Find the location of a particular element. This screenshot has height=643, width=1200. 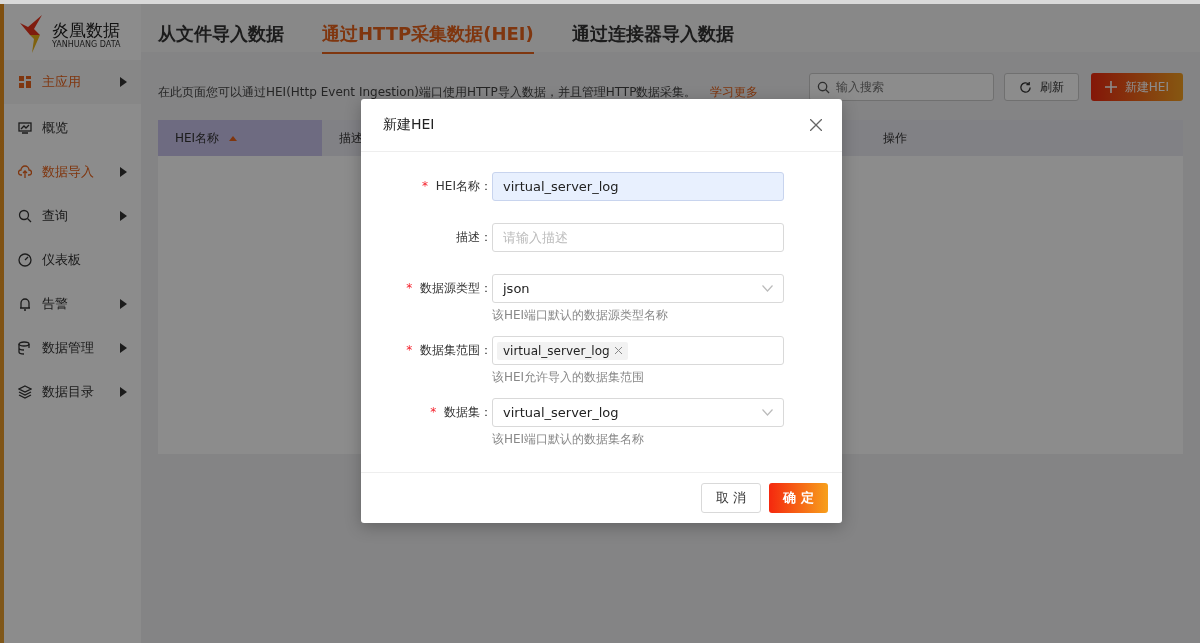

help-text: 该HEI端口默认的数据集名称 is located at coordinates (569, 439).